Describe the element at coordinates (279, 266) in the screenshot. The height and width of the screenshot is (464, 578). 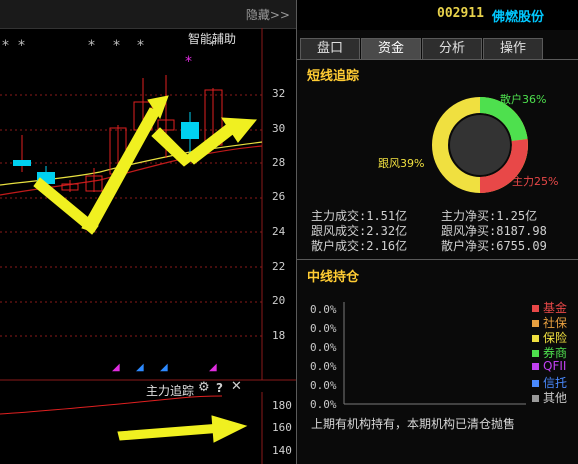
I see `y-tick: 22` at that location.